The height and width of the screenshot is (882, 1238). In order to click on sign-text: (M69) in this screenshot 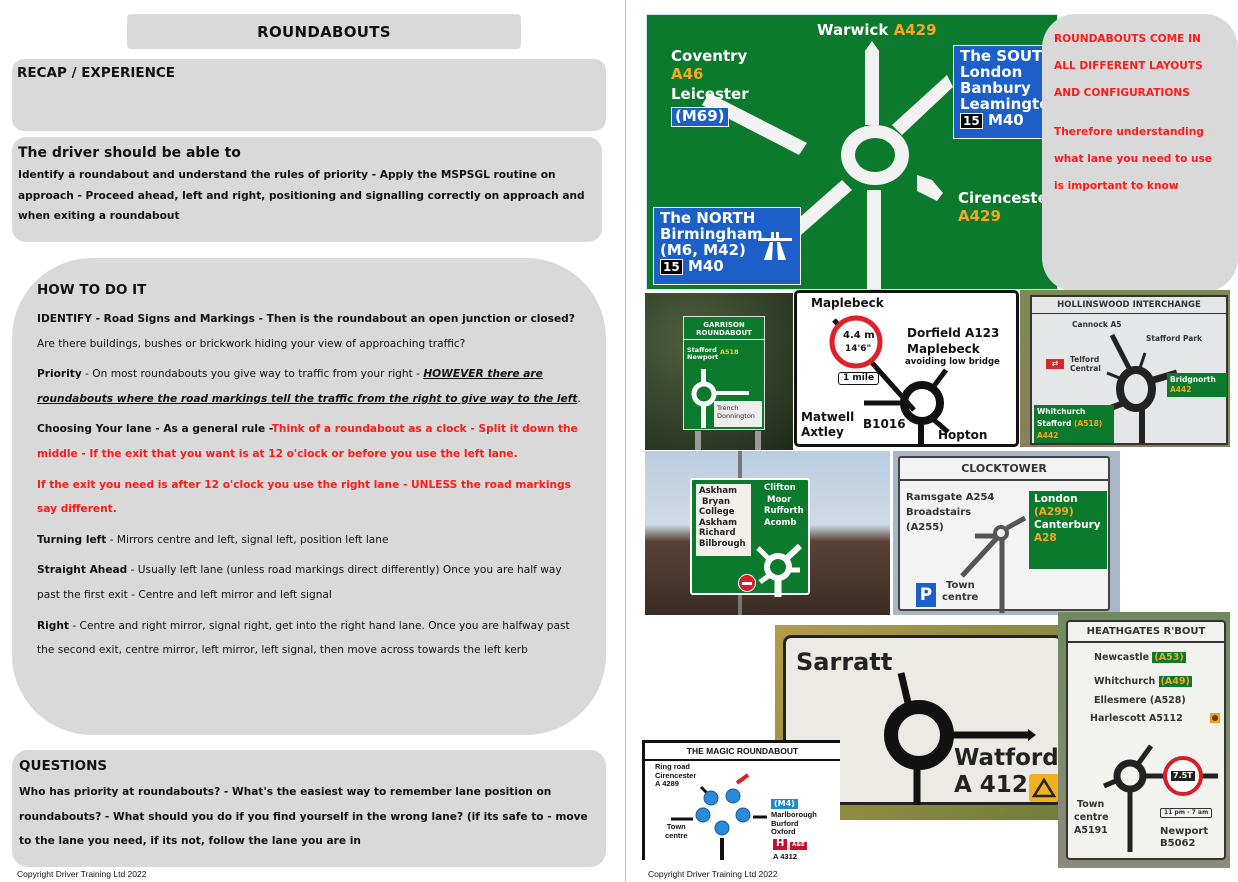, I will do `click(700, 117)`.